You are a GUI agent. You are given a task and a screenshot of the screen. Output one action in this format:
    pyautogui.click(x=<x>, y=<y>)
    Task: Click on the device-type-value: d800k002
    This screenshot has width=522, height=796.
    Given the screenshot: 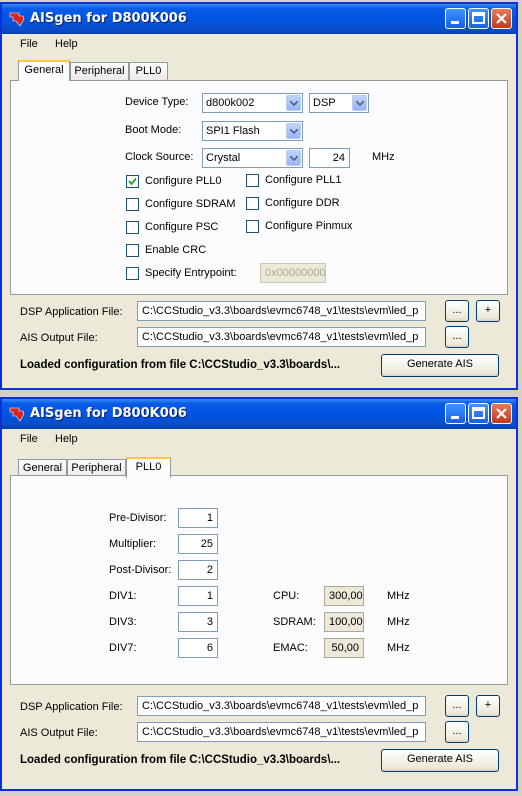 What is the action you would take?
    pyautogui.click(x=230, y=103)
    